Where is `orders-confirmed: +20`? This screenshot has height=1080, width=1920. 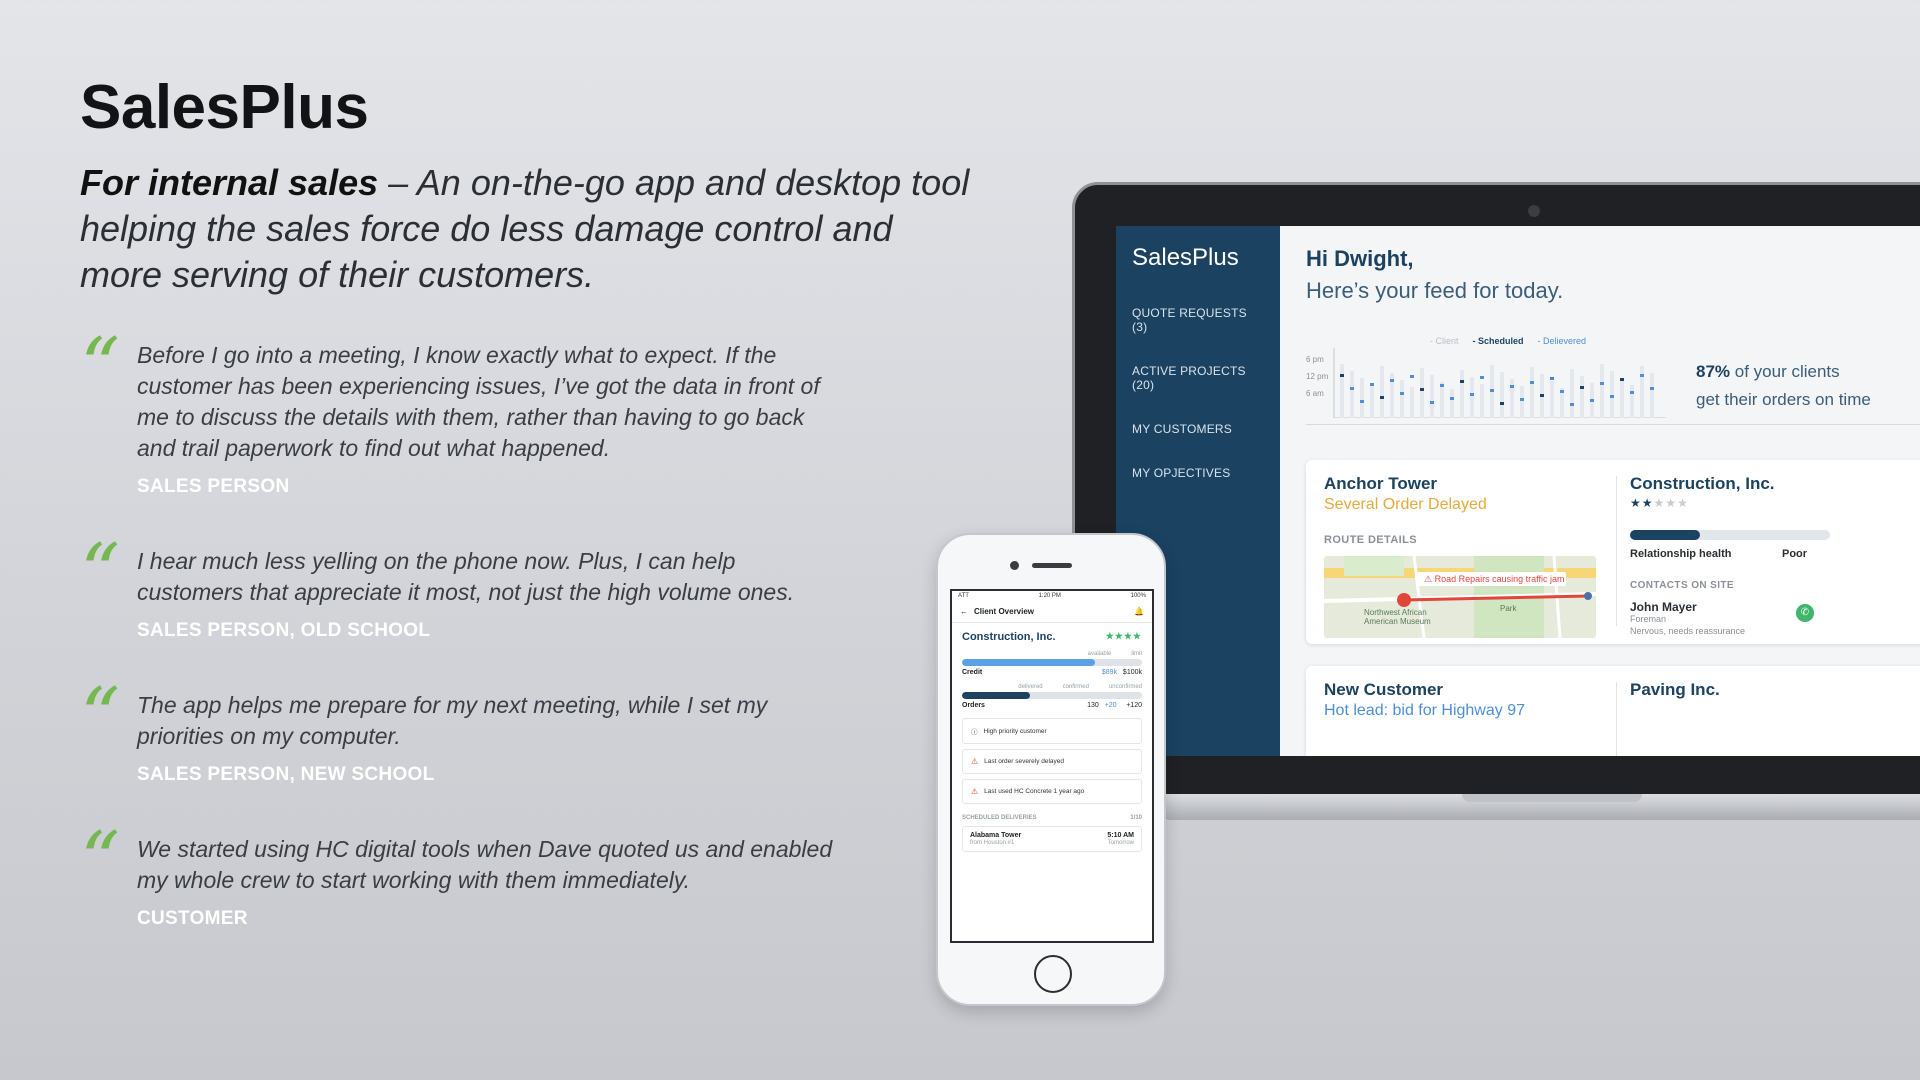
orders-confirmed: +20 is located at coordinates (1110, 705).